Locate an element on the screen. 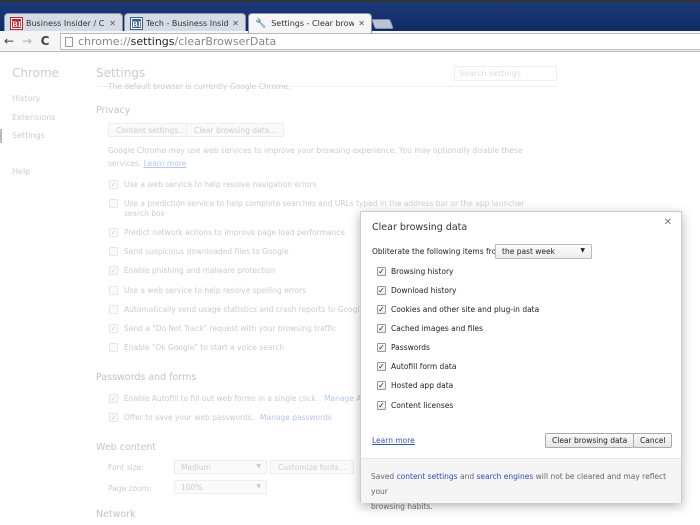 This screenshot has width=700, height=525. reload-icon: C is located at coordinates (45, 41).